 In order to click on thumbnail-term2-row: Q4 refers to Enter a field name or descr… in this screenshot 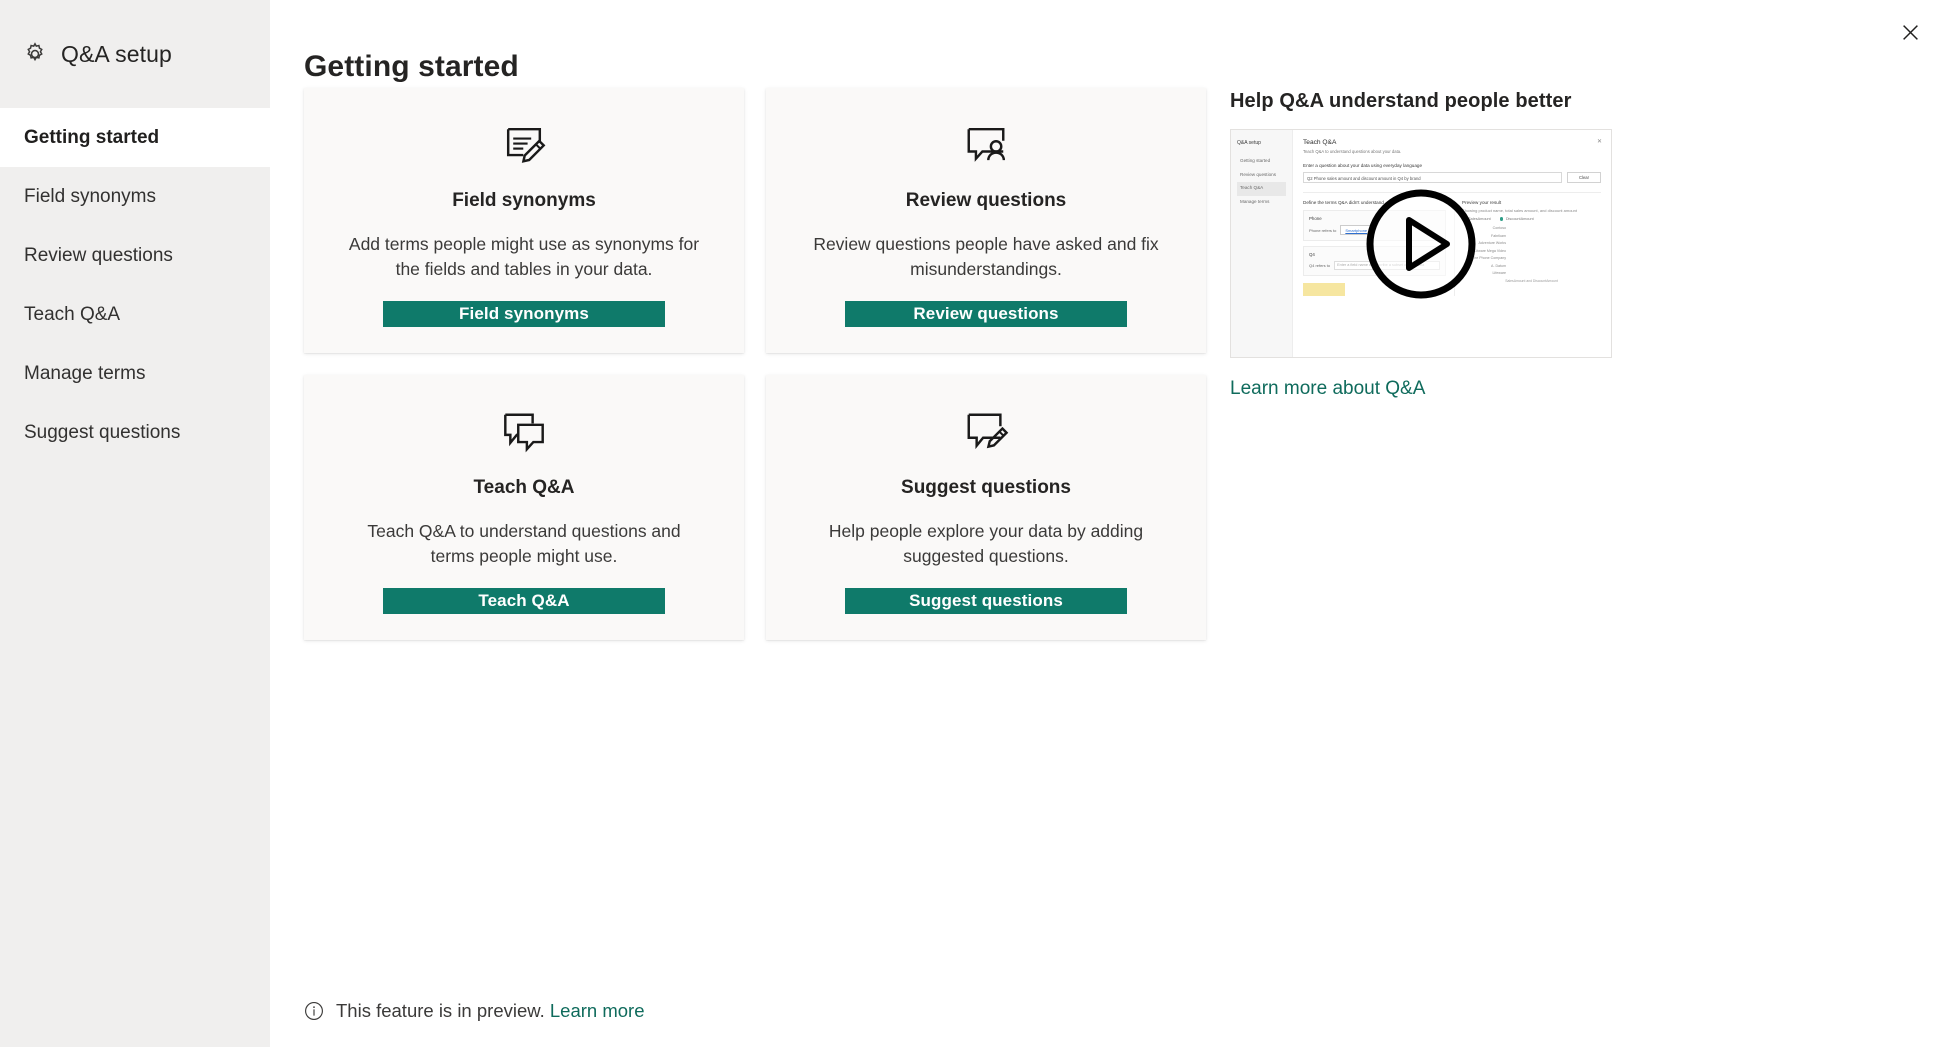, I will do `click(1375, 265)`.